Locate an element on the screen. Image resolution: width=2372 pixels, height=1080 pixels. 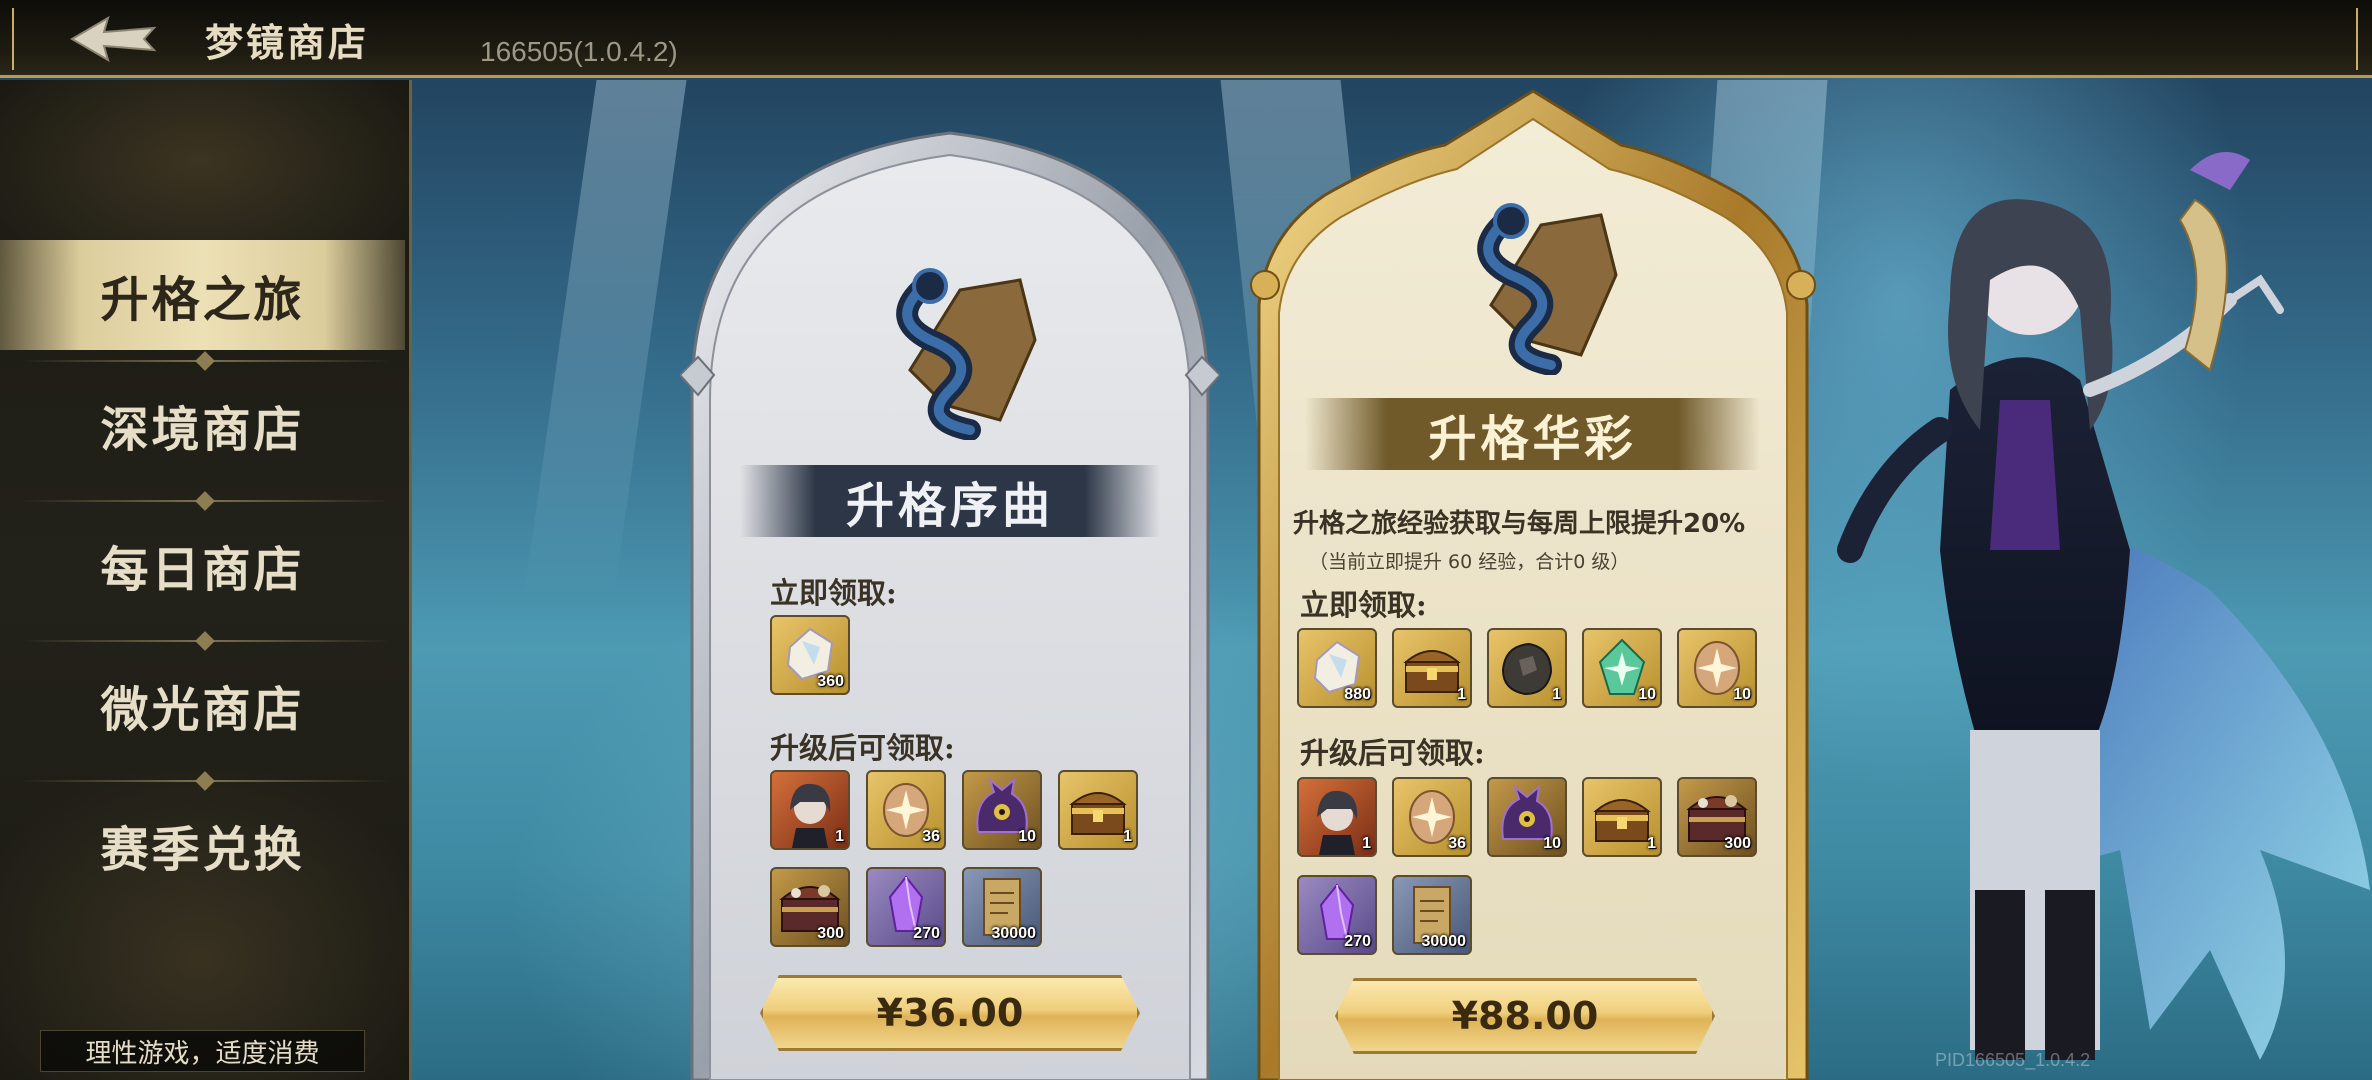
sidebar-item-glimmer-shop: 微光商店 is located at coordinates (202, 705).